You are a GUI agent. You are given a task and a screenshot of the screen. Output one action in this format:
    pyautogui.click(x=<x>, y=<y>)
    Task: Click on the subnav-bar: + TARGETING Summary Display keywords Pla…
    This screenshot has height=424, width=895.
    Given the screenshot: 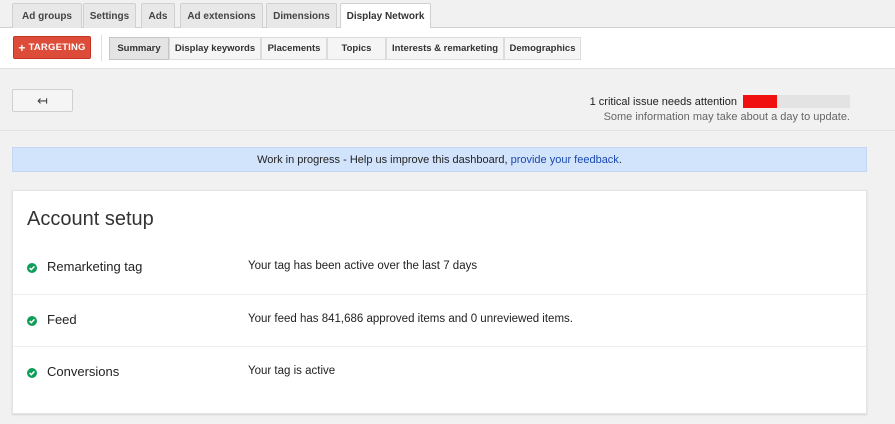 What is the action you would take?
    pyautogui.click(x=447, y=48)
    